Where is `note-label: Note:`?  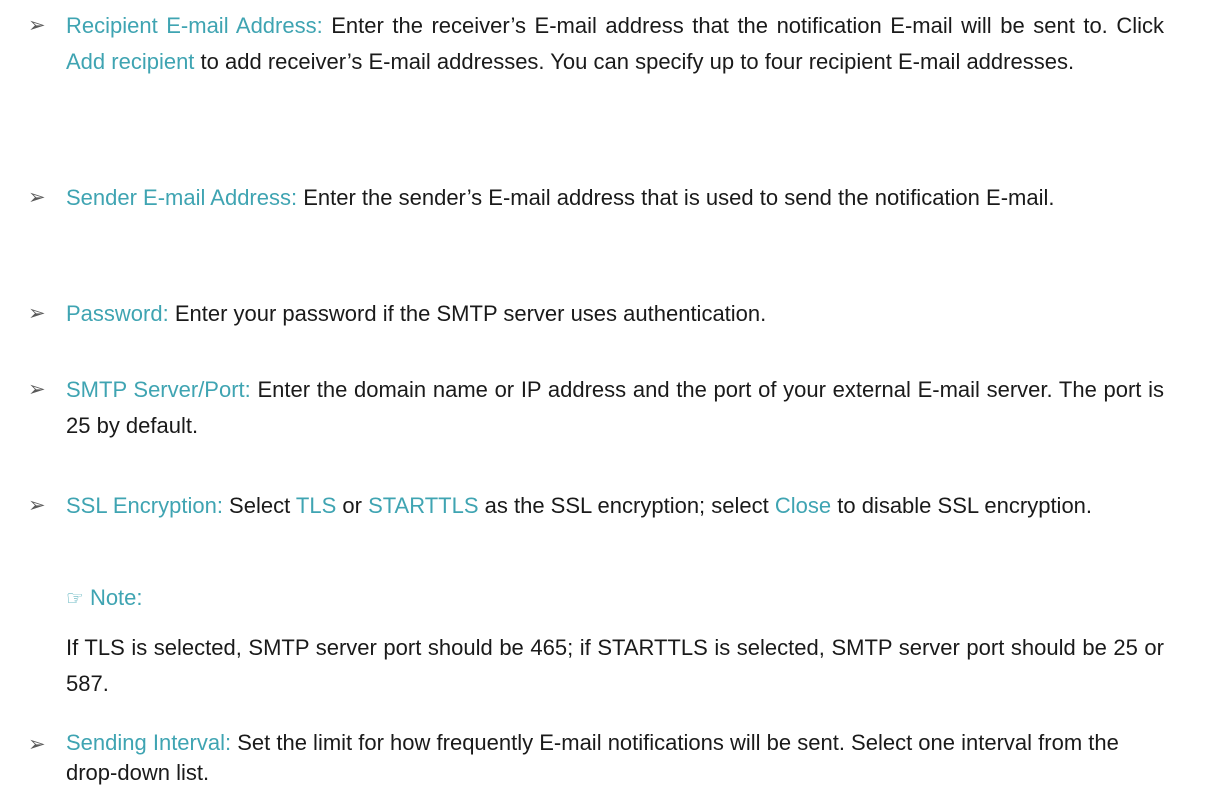 note-label: Note: is located at coordinates (116, 597).